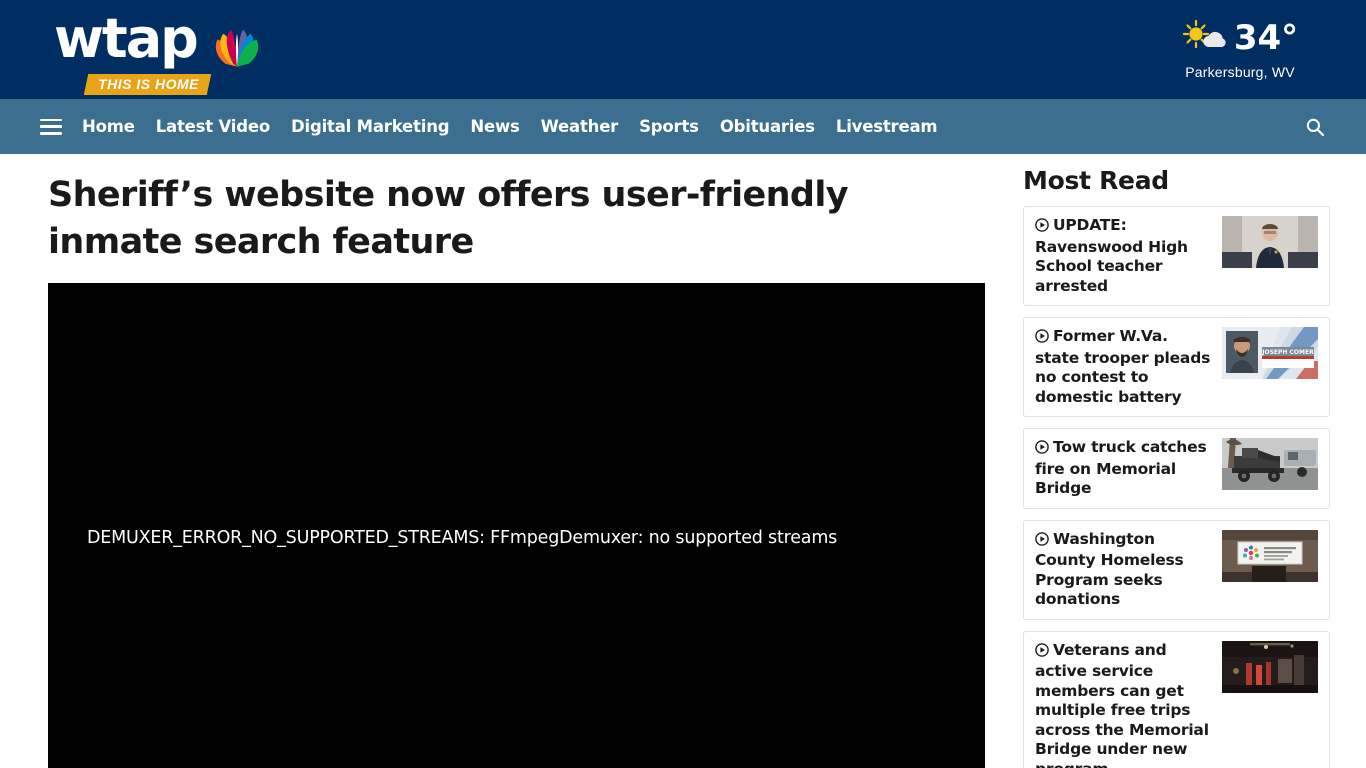 This screenshot has width=1366, height=768. I want to click on thumbnail-mugshot-graphic: JOSEPH COMER, so click(1270, 353).